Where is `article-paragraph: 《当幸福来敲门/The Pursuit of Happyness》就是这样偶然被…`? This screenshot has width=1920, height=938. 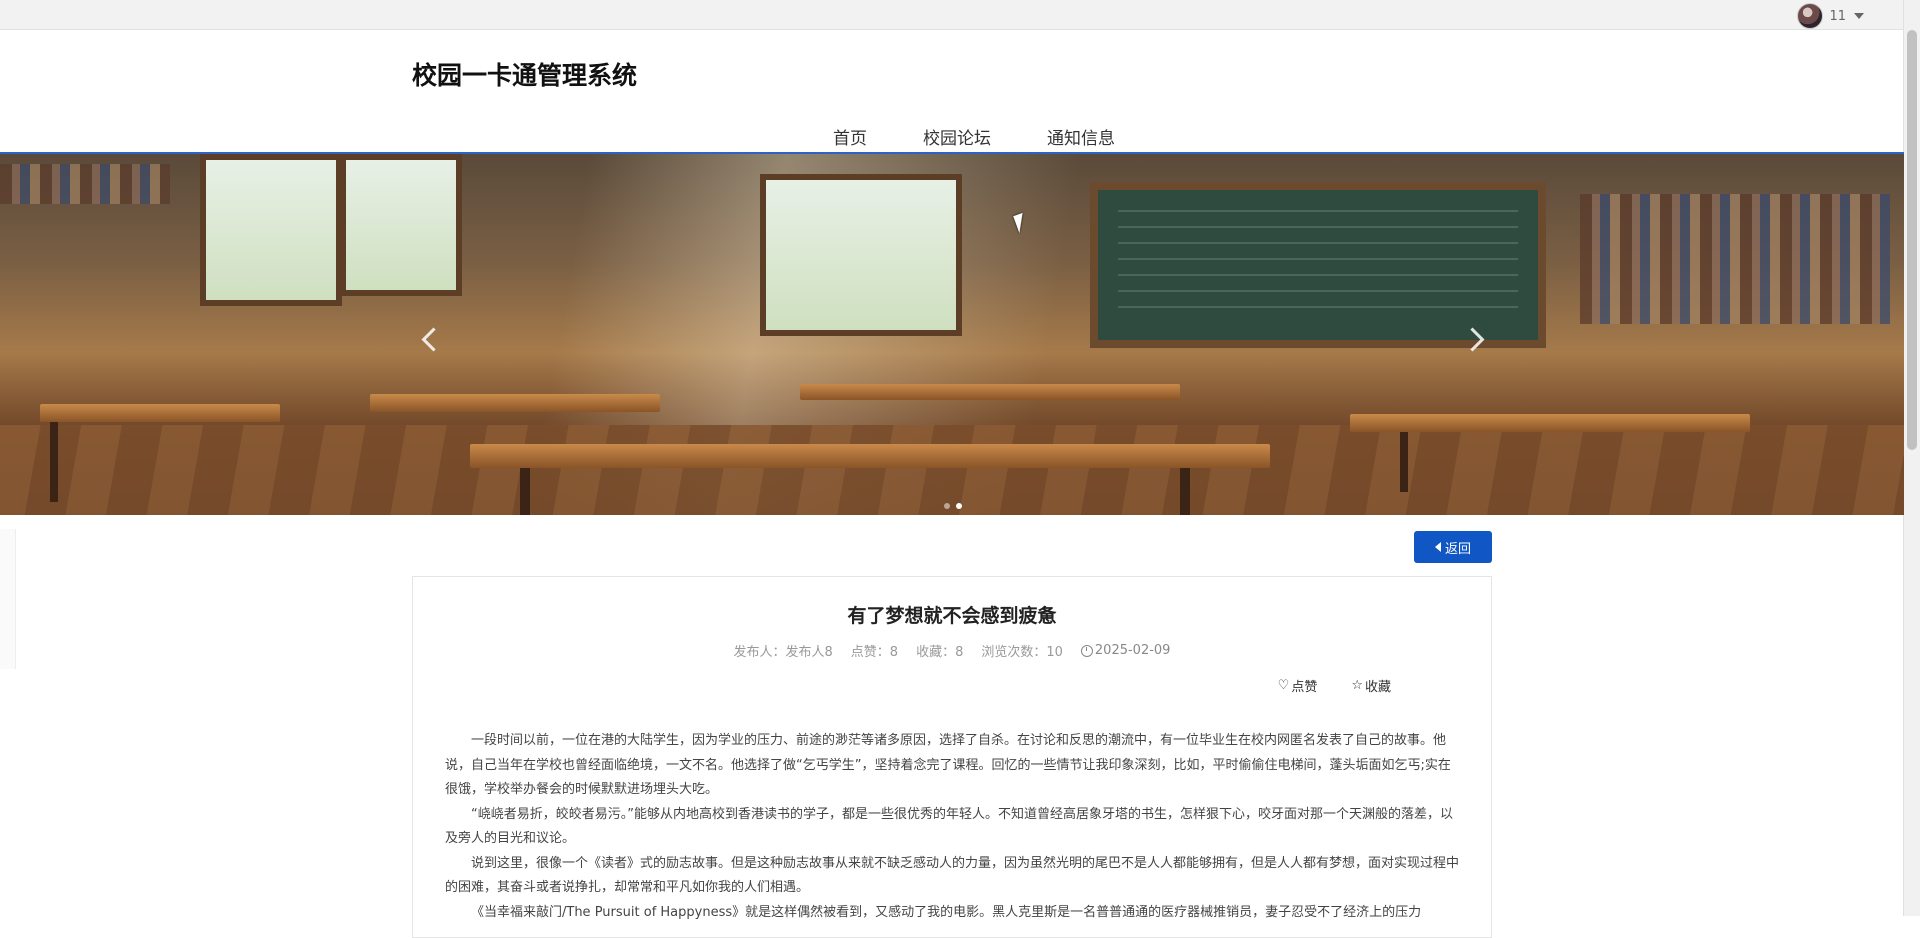 article-paragraph: 《当幸福来敲门/The Pursuit of Happyness》就是这样偶然被… is located at coordinates (946, 912).